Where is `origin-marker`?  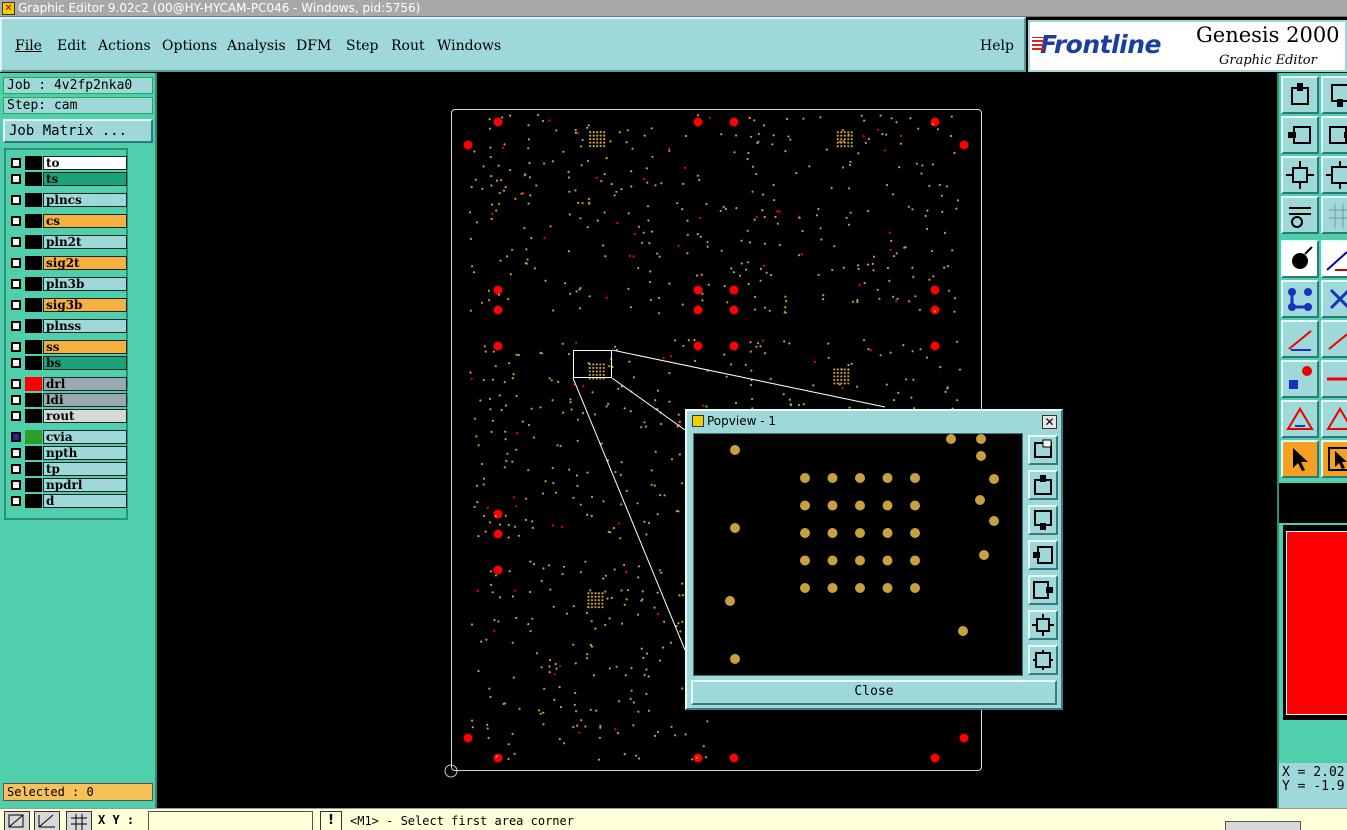
origin-marker is located at coordinates (451, 771).